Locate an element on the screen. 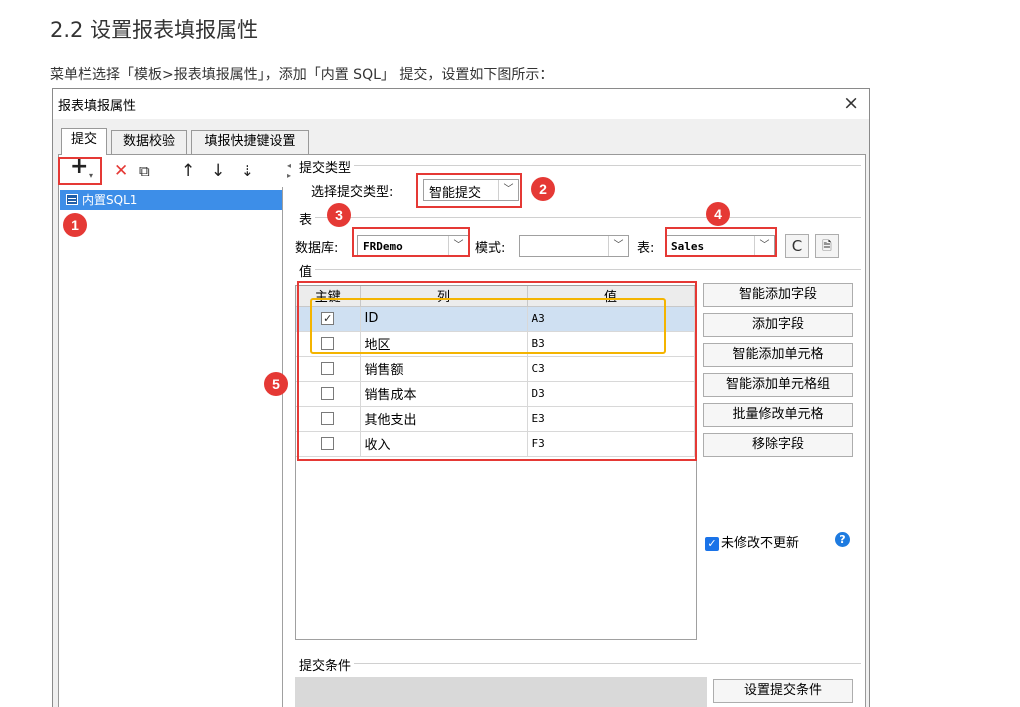 The width and height of the screenshot is (1020, 707). smart-add-cell-button: 智能添加单元格 is located at coordinates (778, 355).